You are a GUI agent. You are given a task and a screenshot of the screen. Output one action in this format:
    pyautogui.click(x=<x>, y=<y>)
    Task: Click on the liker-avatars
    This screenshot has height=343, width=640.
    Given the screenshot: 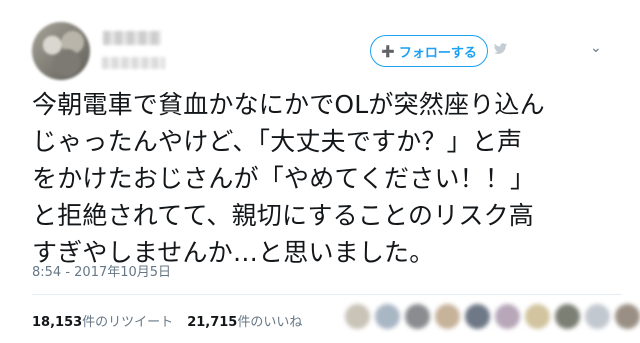 What is the action you would take?
    pyautogui.click(x=492, y=316)
    